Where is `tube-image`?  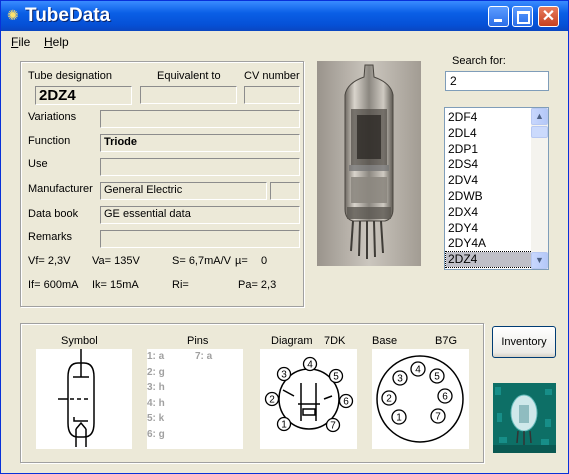 tube-image is located at coordinates (369, 163).